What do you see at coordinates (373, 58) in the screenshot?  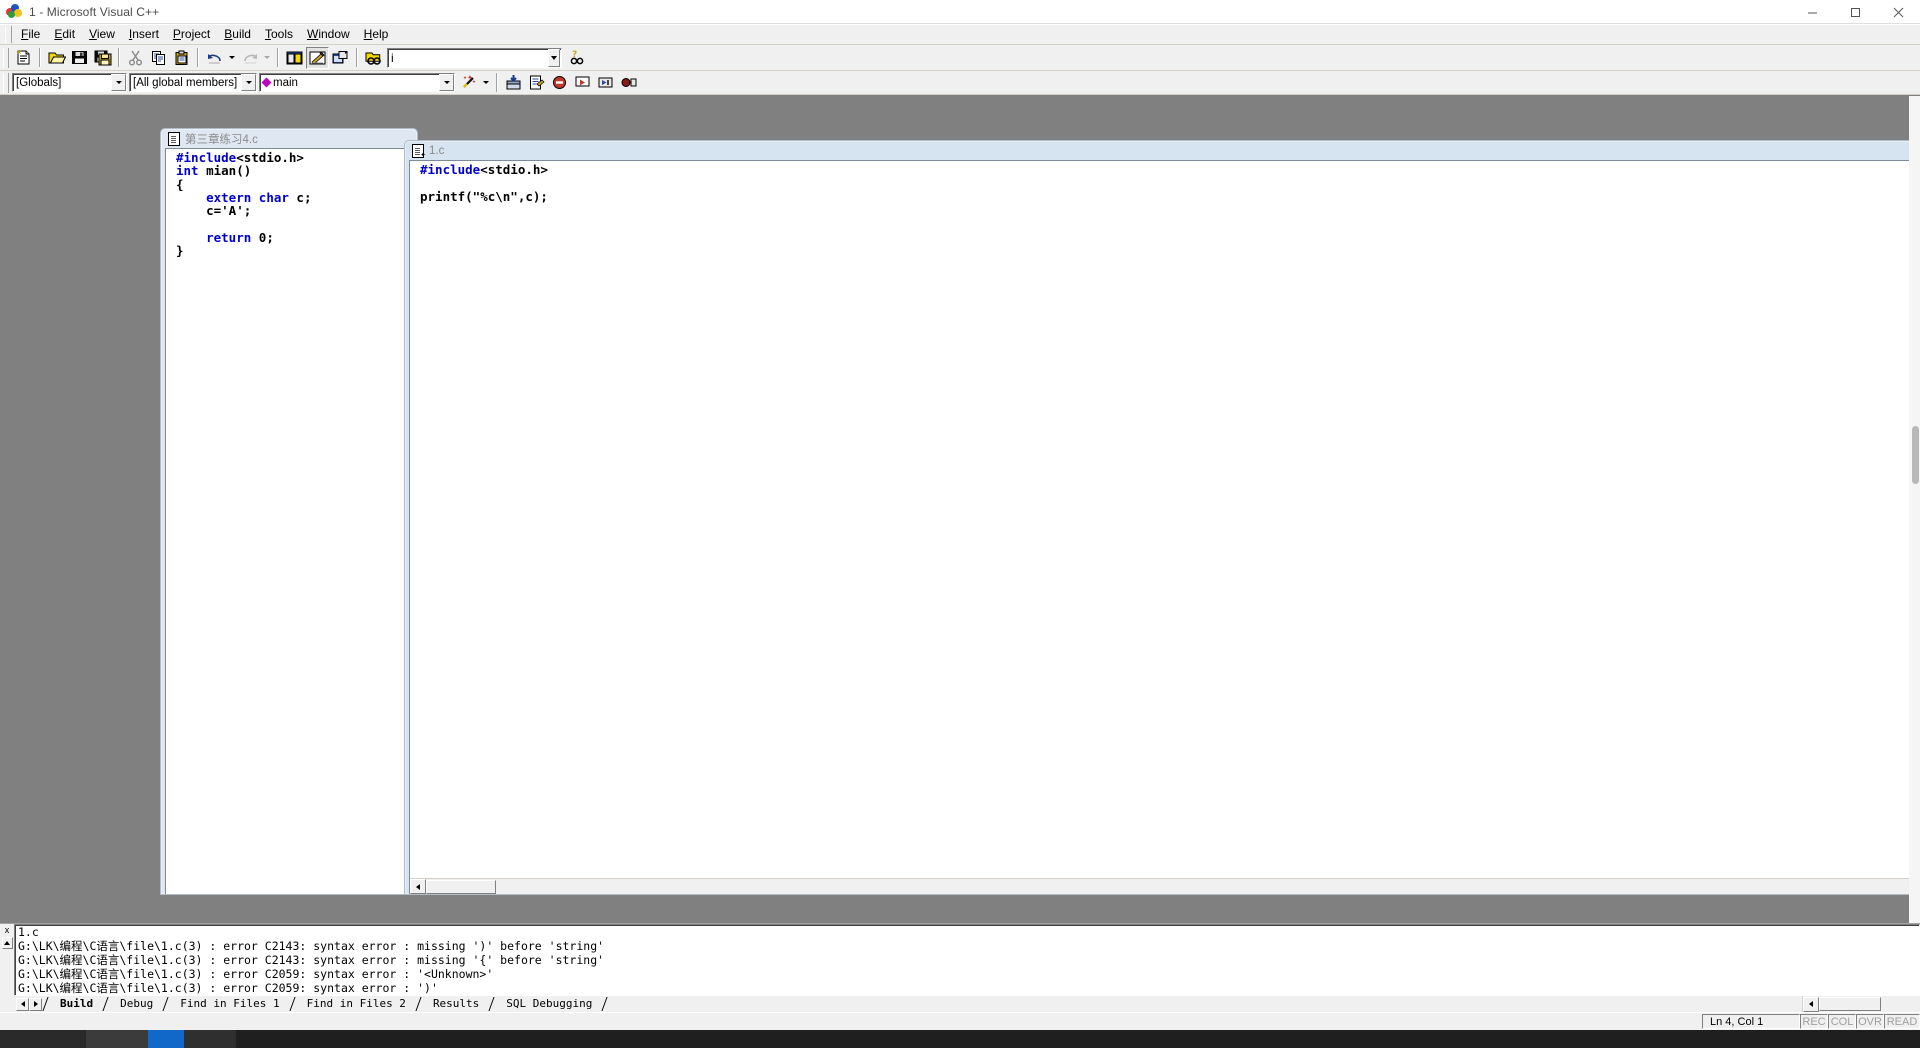 I see `find-in-files-icon` at bounding box center [373, 58].